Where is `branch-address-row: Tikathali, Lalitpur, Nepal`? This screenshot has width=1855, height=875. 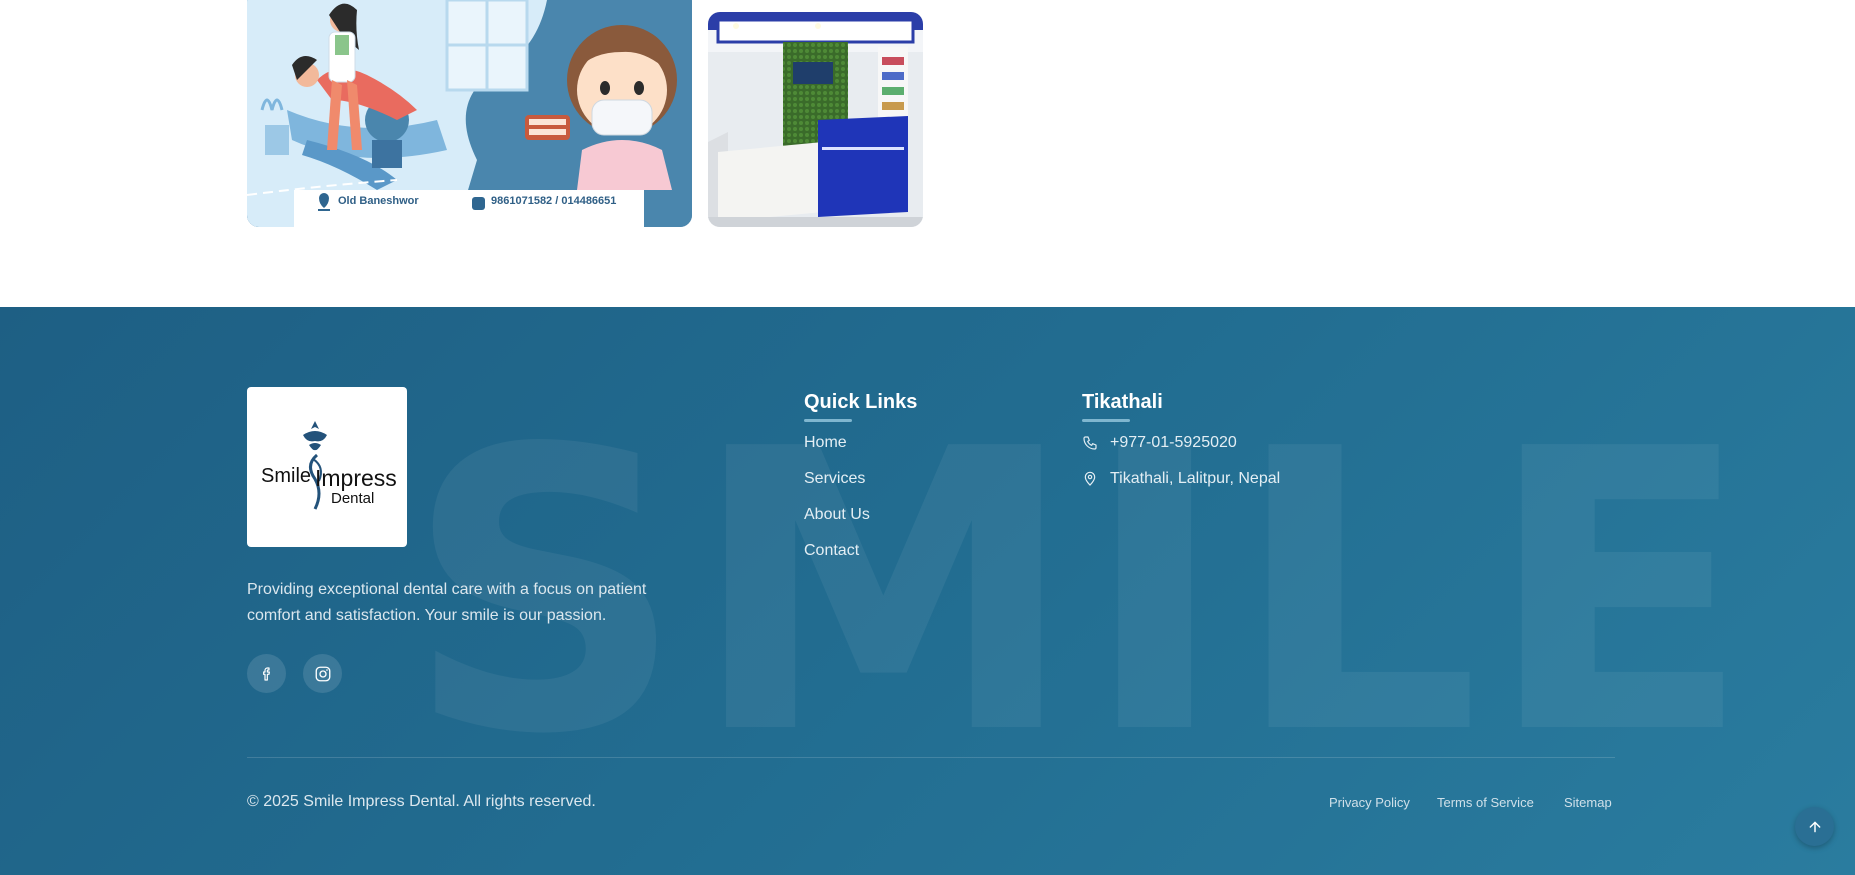
branch-address-row: Tikathali, Lalitpur, Nepal is located at coordinates (1181, 479).